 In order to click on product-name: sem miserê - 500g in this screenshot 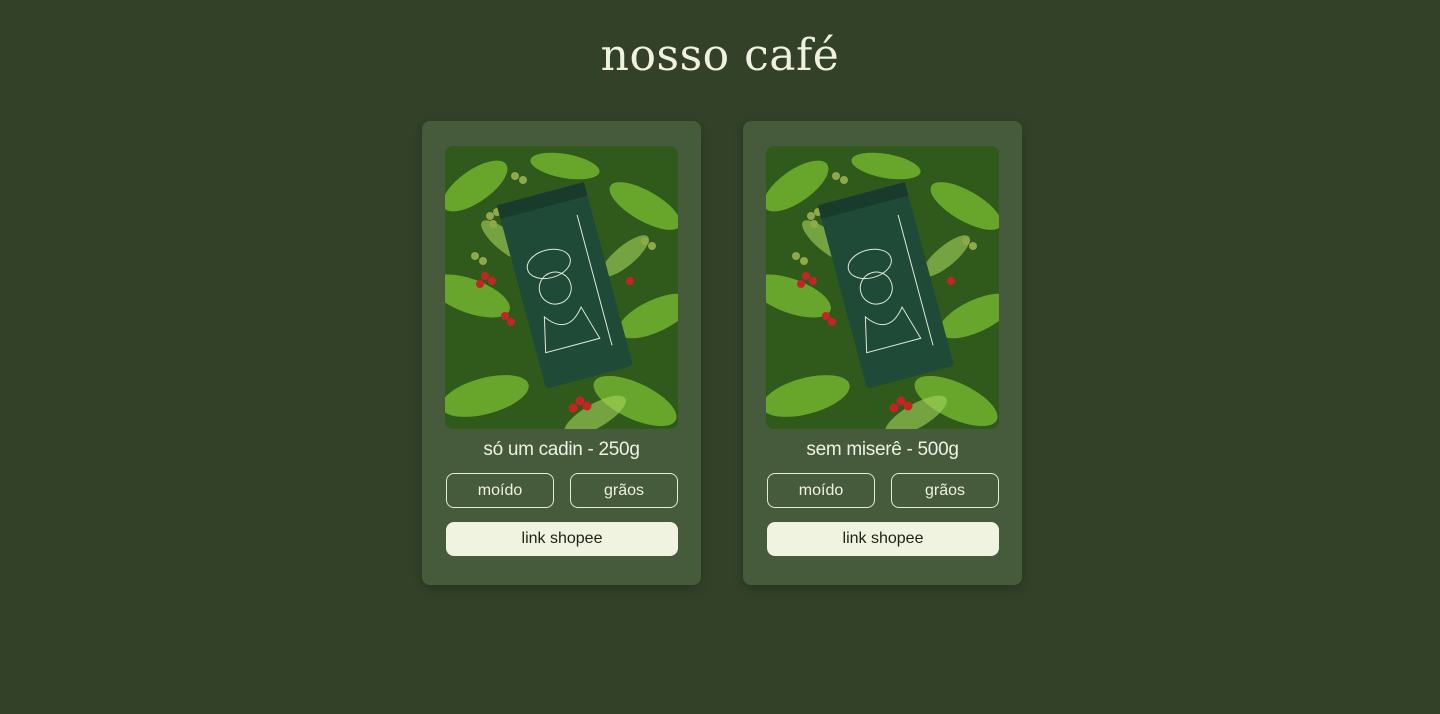, I will do `click(882, 449)`.